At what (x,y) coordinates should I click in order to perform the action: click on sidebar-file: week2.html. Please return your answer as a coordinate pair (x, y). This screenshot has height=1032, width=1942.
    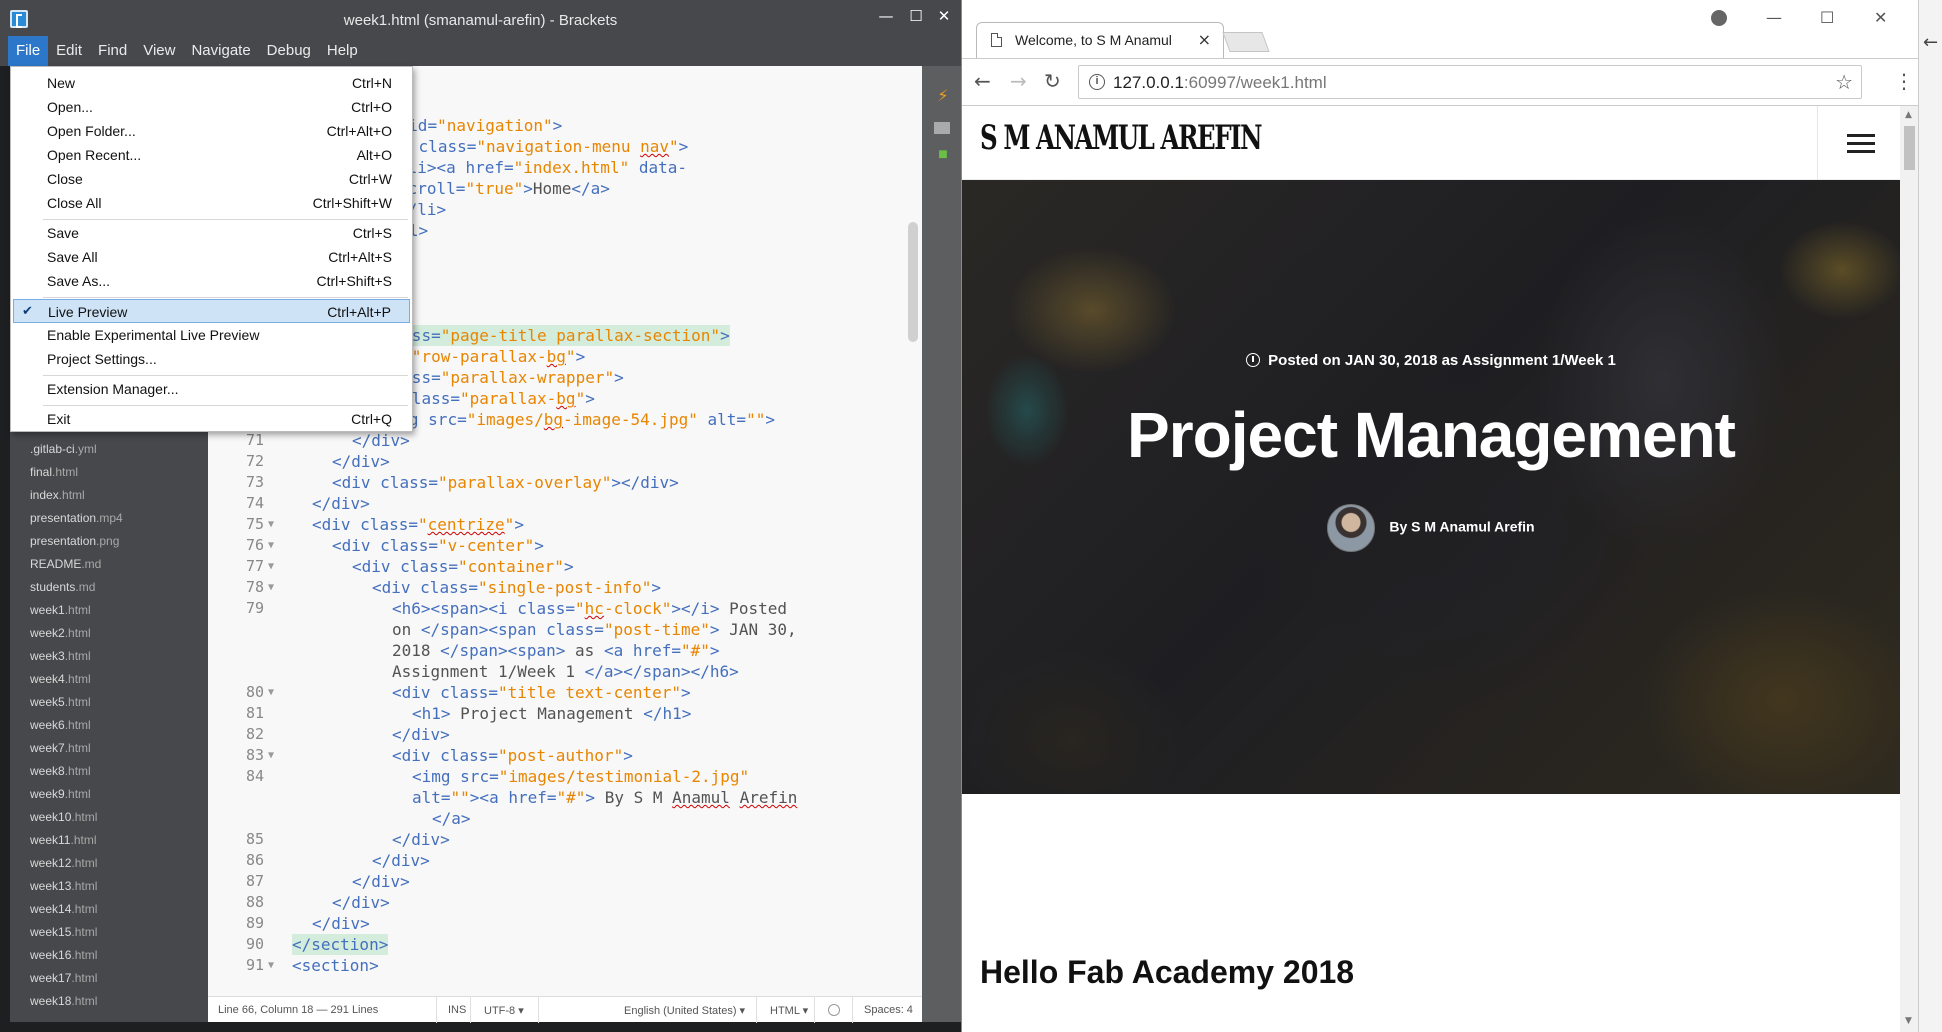
    Looking at the image, I should click on (60, 633).